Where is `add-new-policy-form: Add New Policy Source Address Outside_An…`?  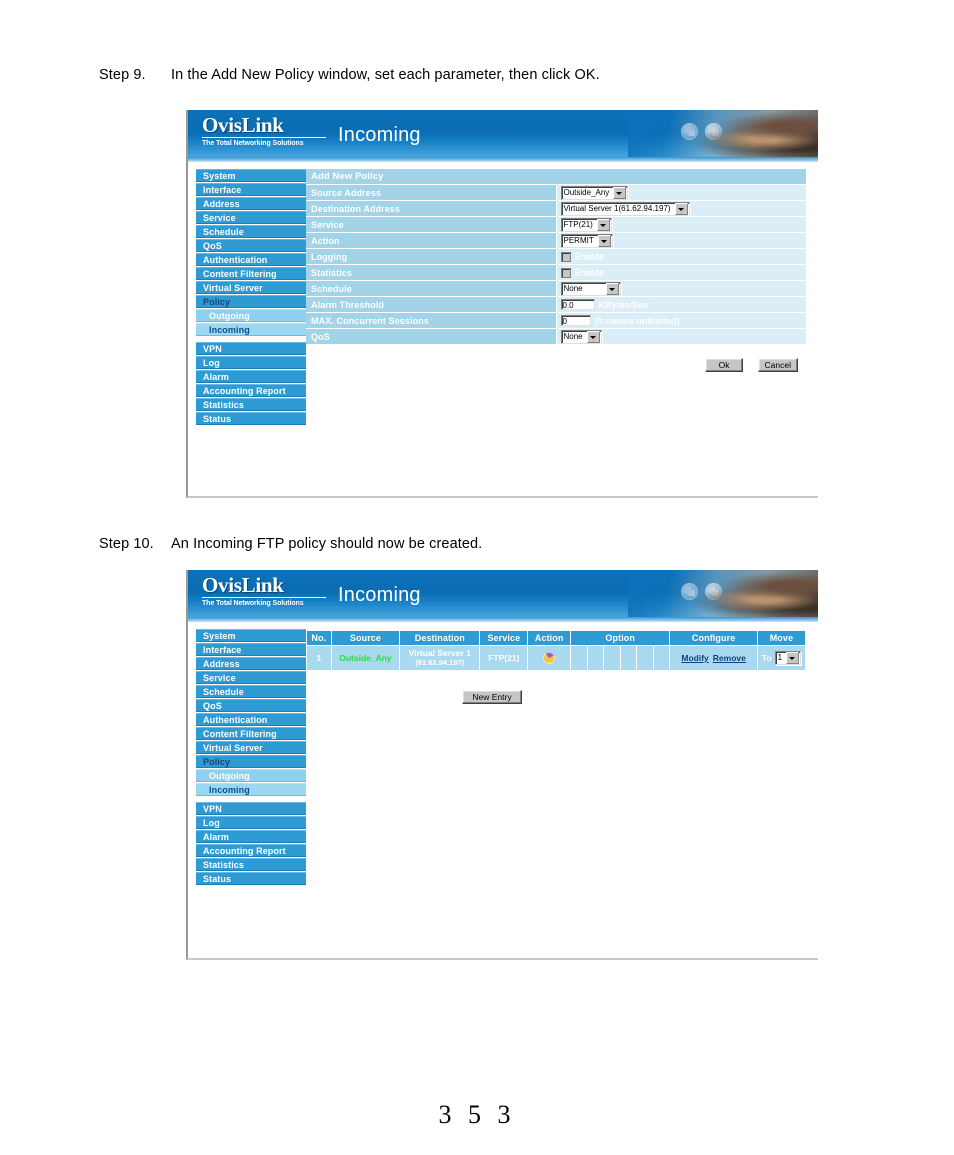
add-new-policy-form: Add New Policy Source Address Outside_An… is located at coordinates (556, 257).